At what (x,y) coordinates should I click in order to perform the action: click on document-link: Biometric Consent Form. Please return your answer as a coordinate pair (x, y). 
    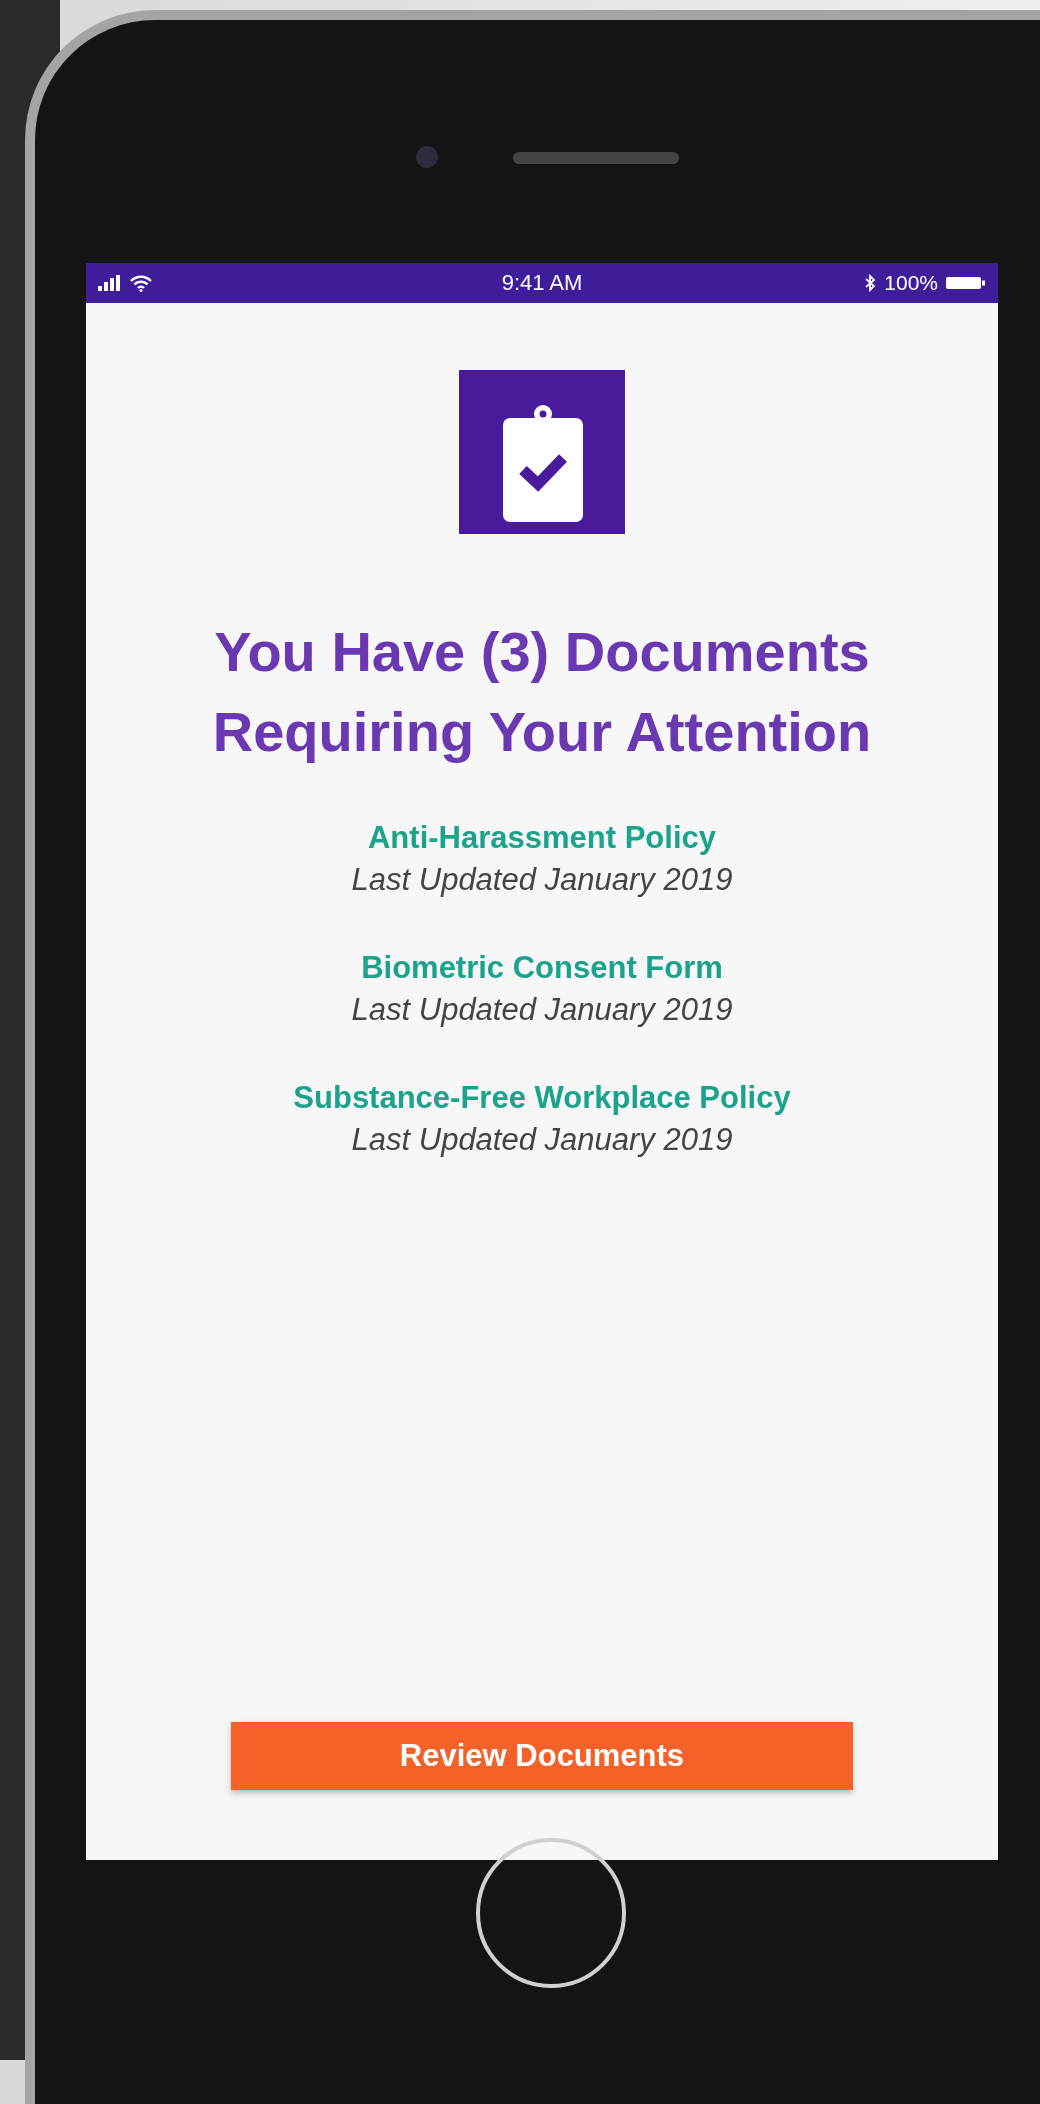
    Looking at the image, I should click on (542, 968).